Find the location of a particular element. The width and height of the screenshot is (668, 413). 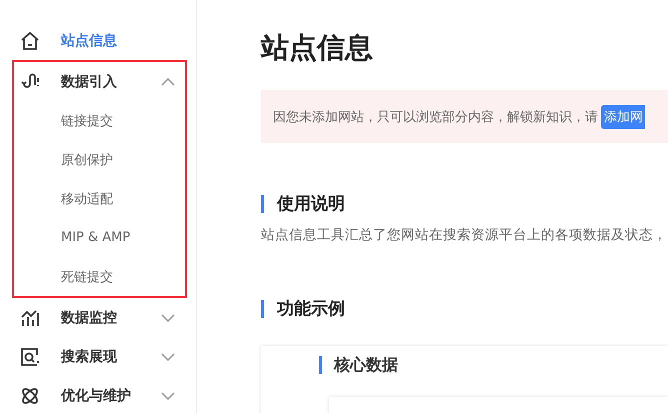

card-heading: 核心数据 is located at coordinates (493, 365).